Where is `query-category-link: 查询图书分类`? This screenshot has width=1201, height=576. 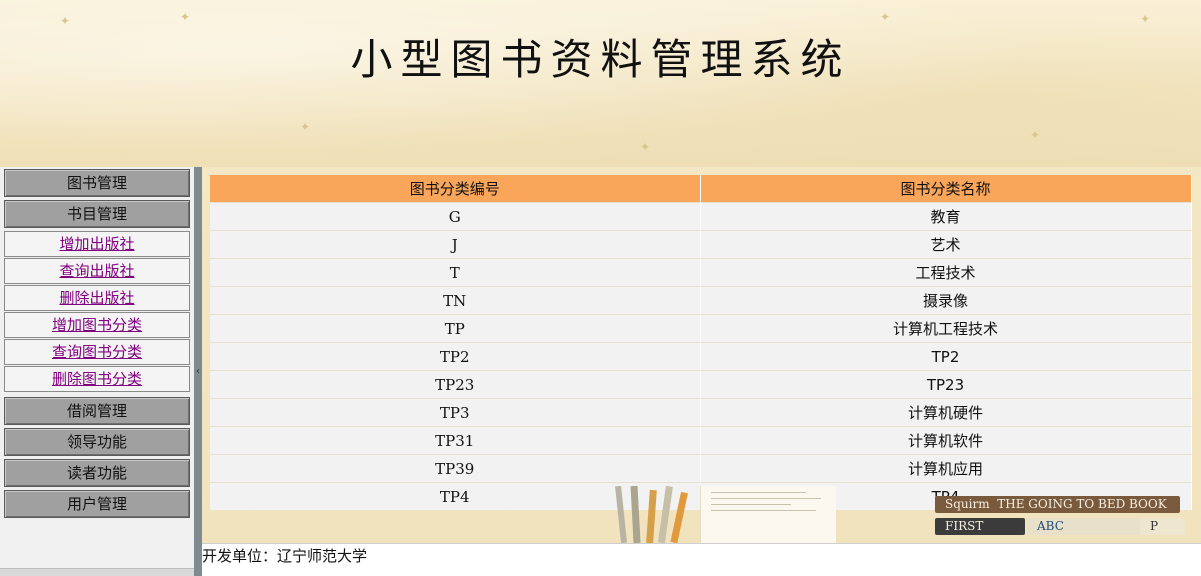
query-category-link: 查询图书分类 is located at coordinates (97, 352).